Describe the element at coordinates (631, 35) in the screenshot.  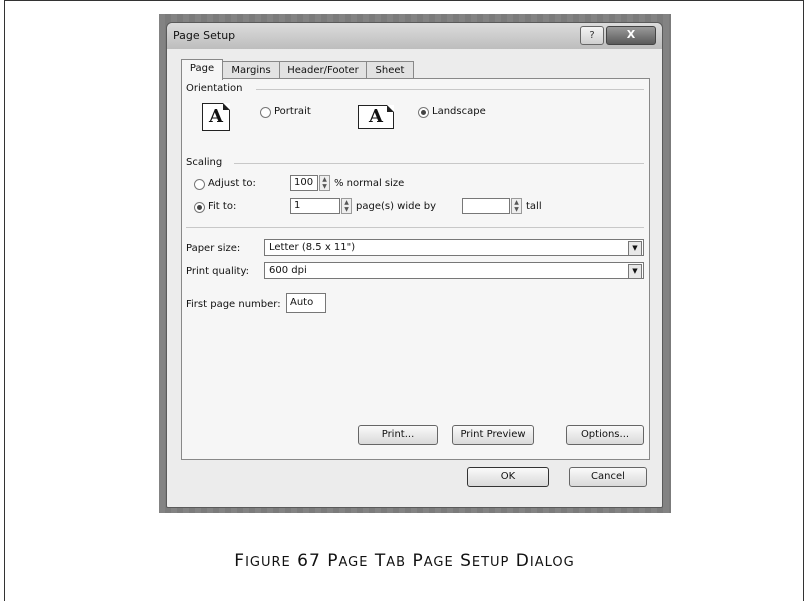
I see `close-button: X` at that location.